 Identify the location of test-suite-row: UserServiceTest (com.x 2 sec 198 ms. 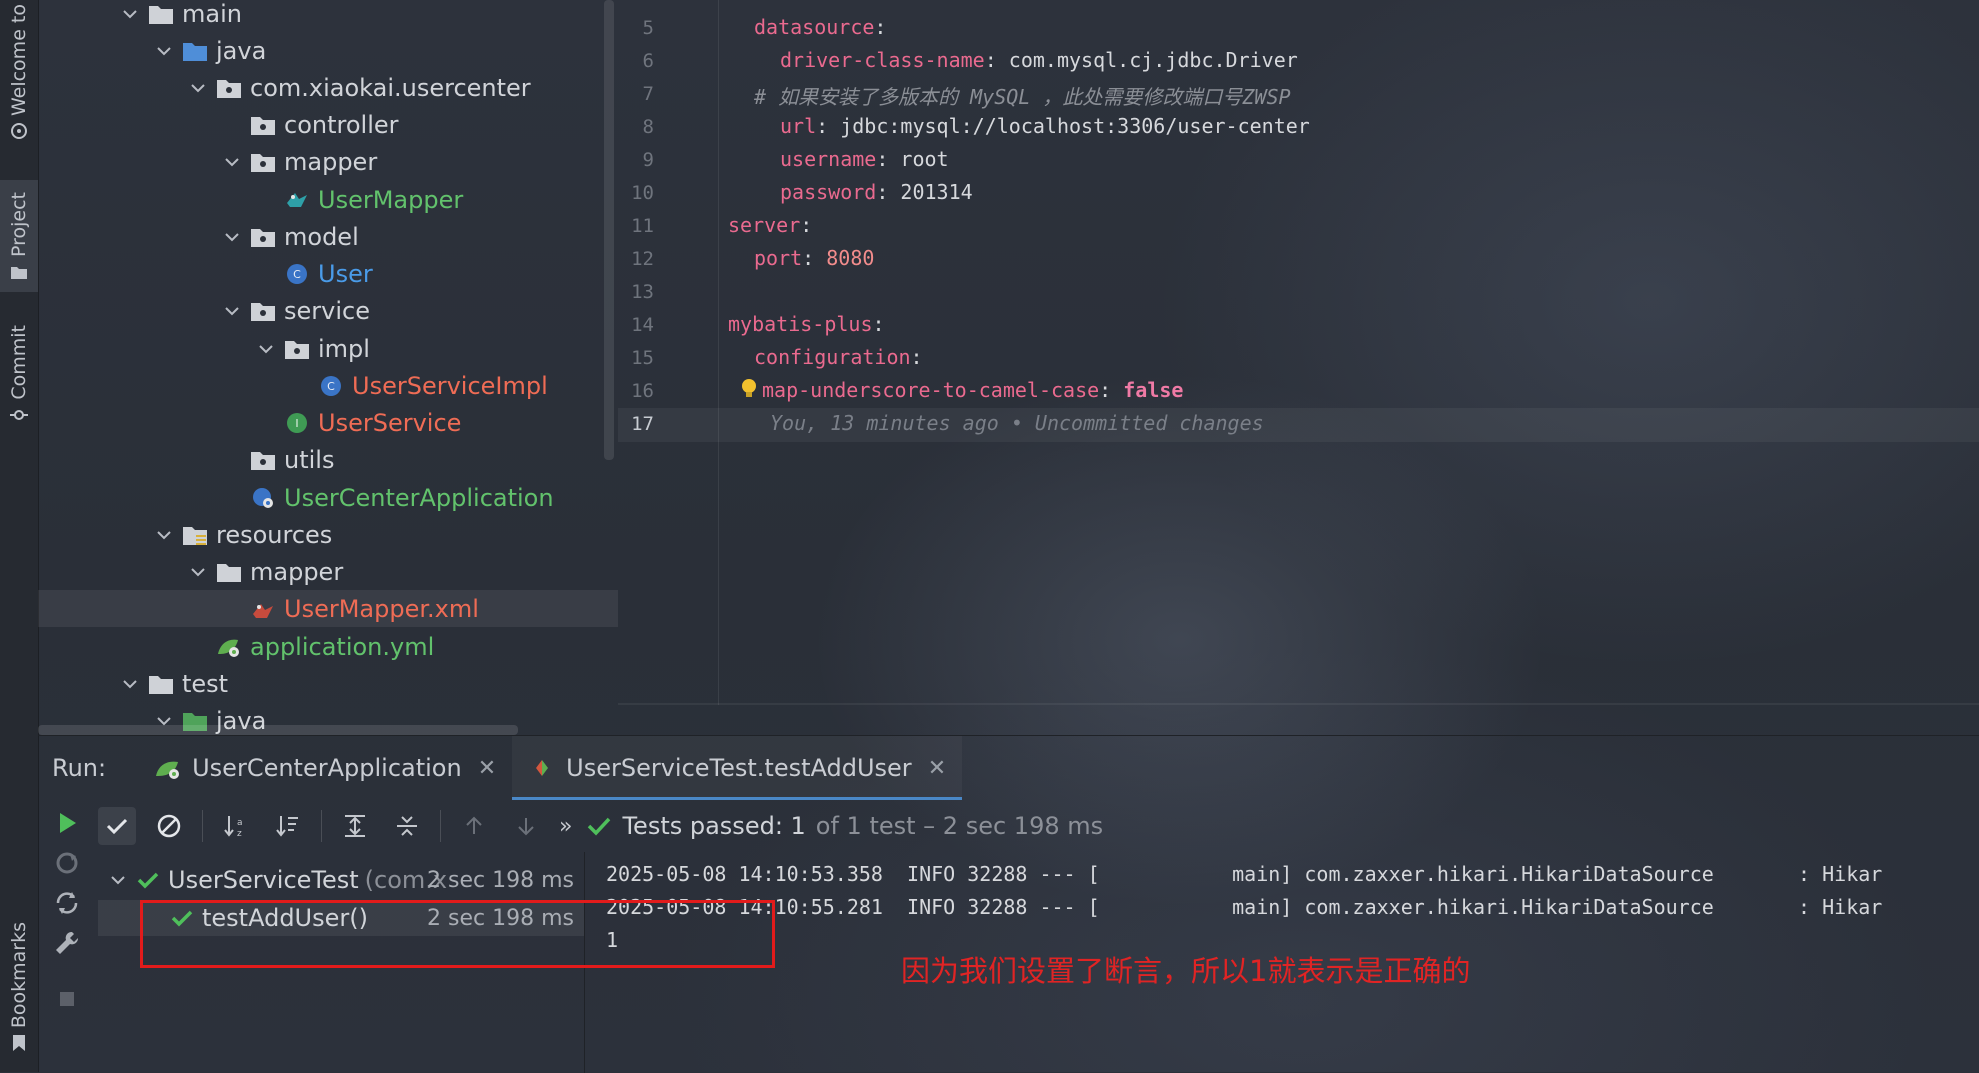
(341, 880).